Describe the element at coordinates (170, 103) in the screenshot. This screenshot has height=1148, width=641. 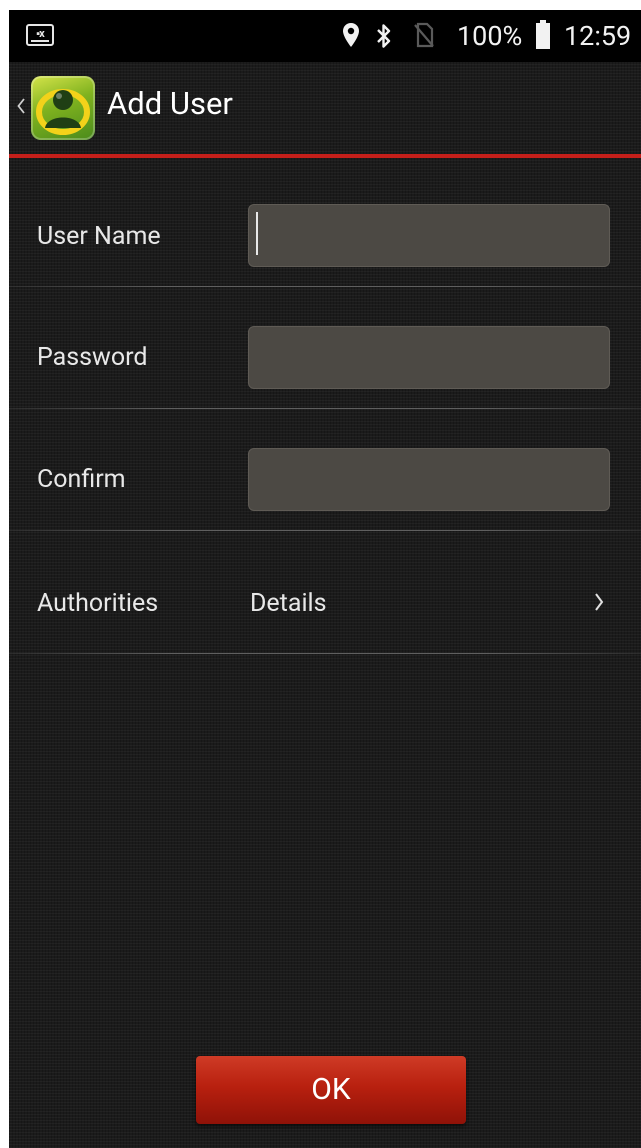
I see `page-title: Add User` at that location.